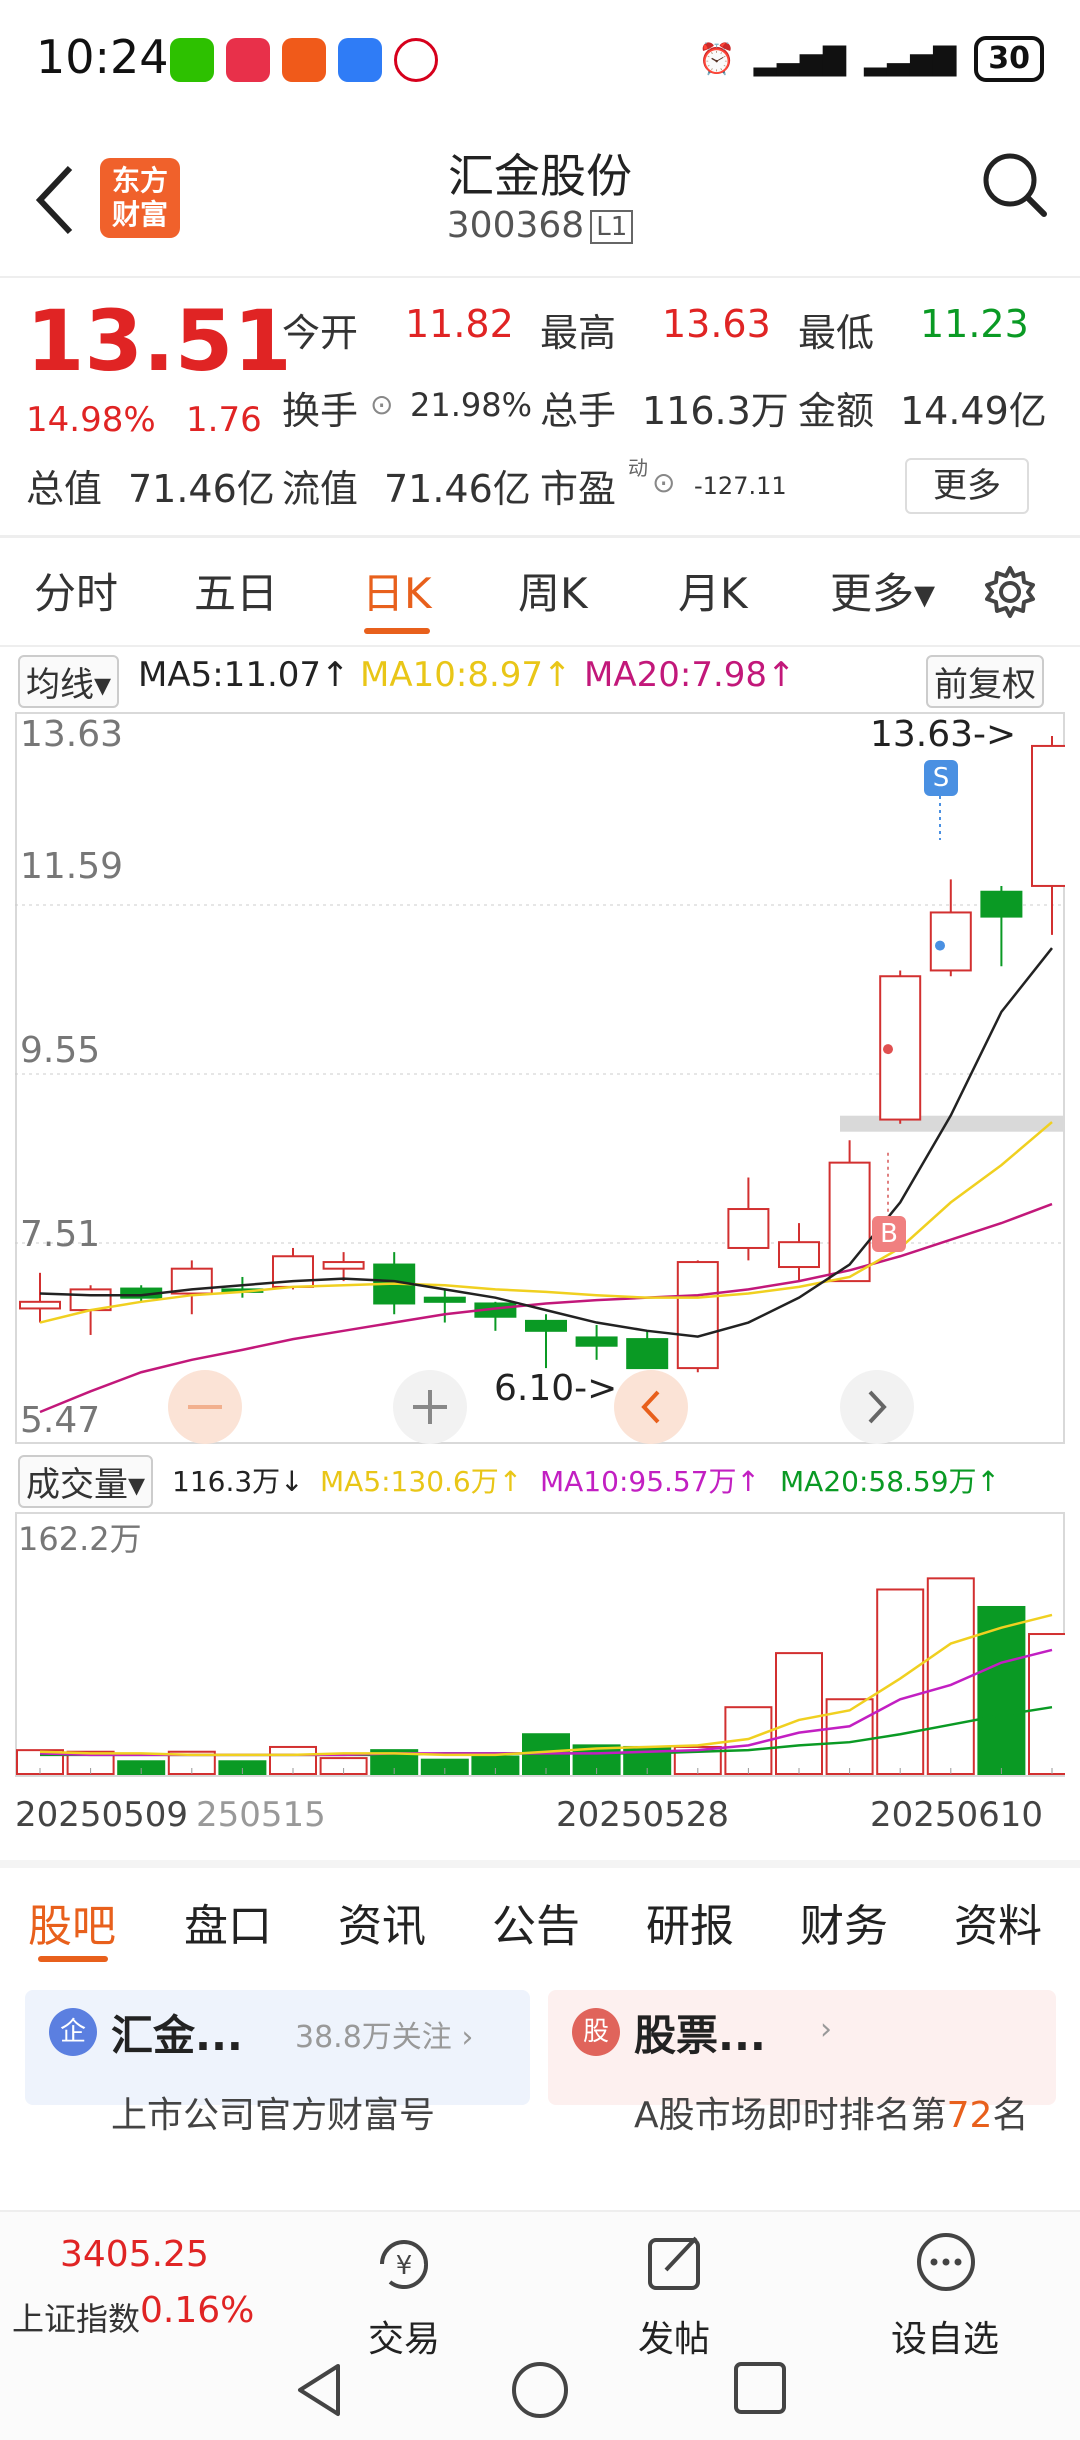 Image resolution: width=1080 pixels, height=2440 pixels. I want to click on turnover-label: 换手, so click(320, 411).